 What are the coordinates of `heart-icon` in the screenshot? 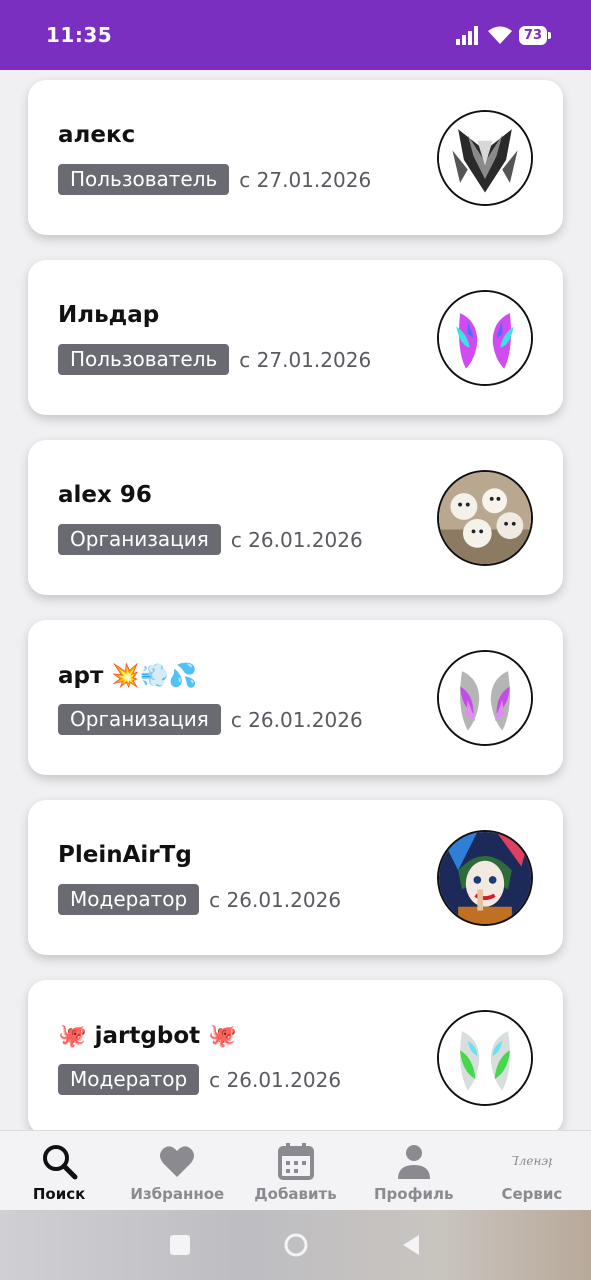 It's located at (177, 1161).